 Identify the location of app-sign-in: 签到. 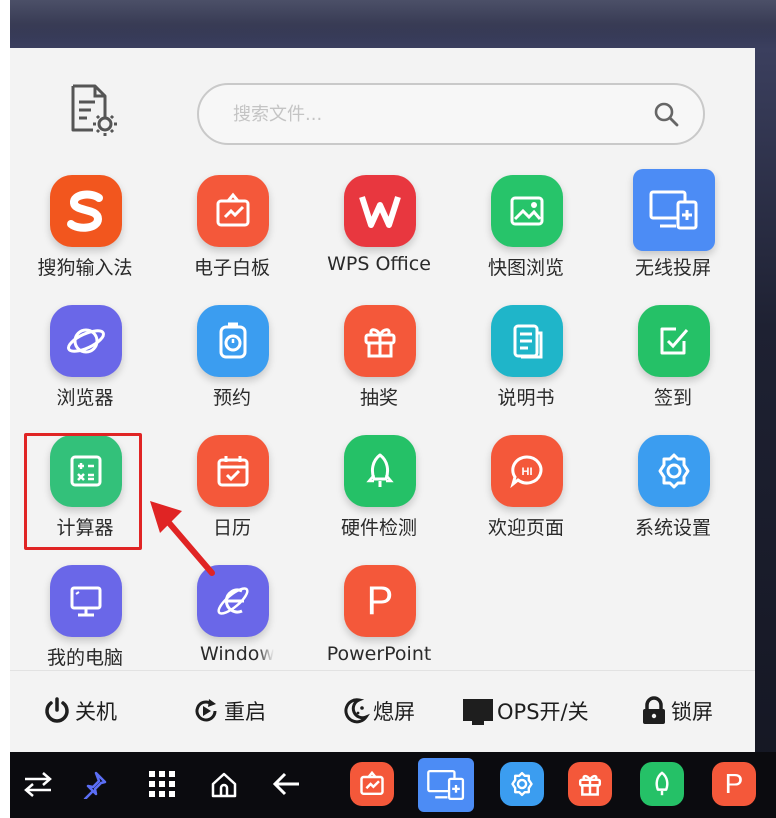
(673, 363).